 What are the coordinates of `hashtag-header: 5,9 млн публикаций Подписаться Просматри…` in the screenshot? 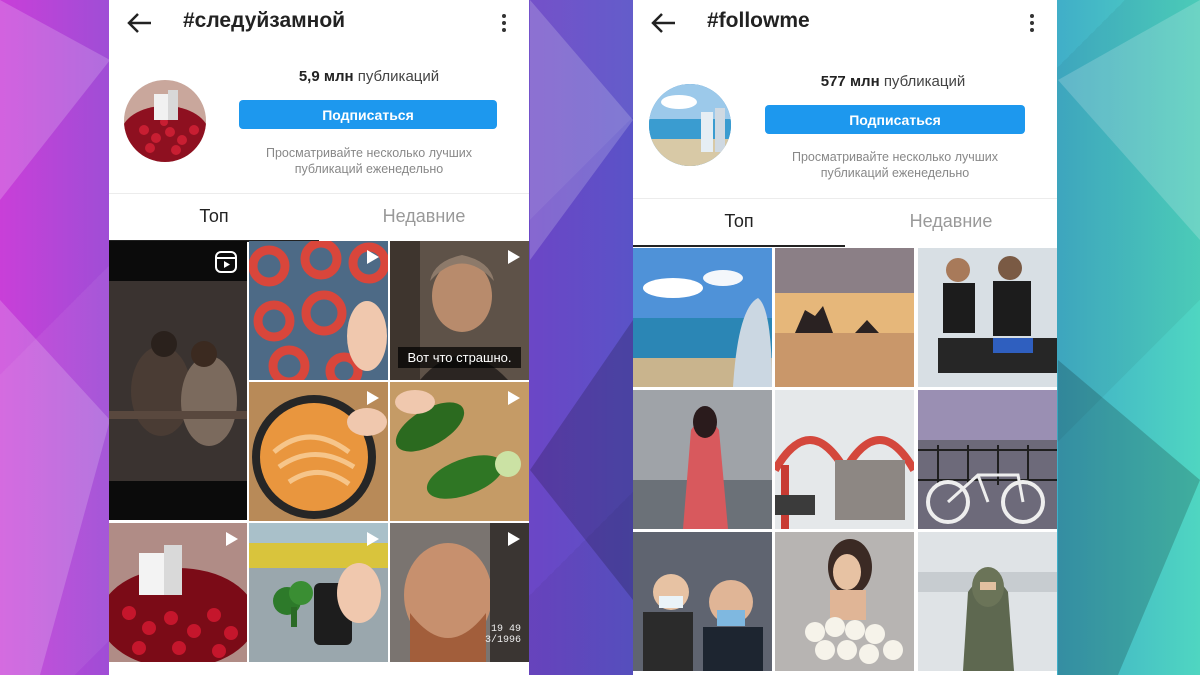 It's located at (319, 120).